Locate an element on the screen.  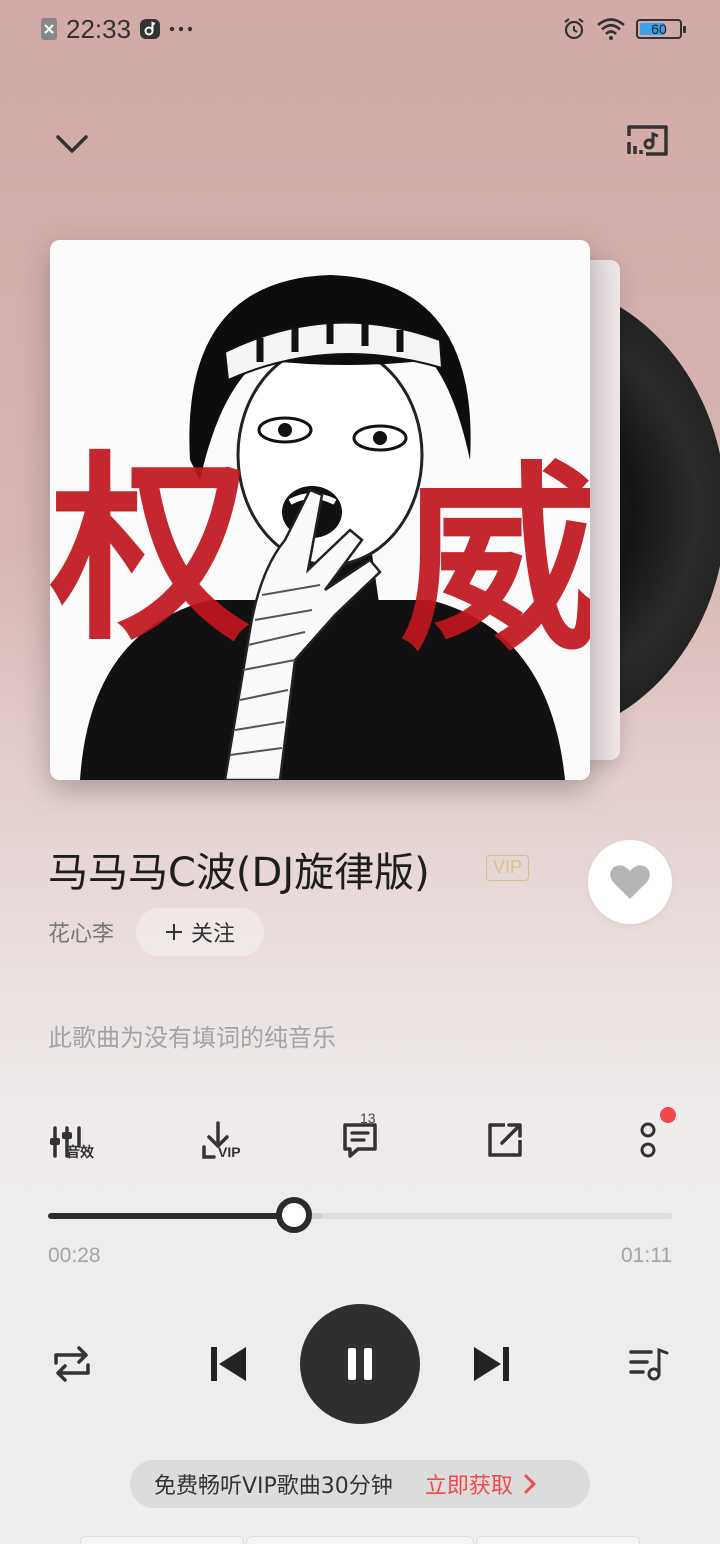
more-vertical-icon is located at coordinates (648, 1140).